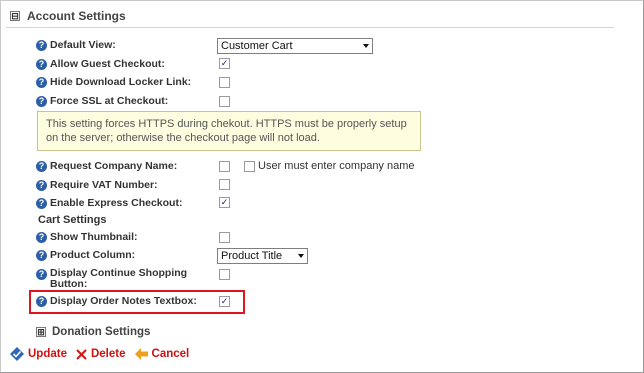 The width and height of the screenshot is (644, 373). What do you see at coordinates (224, 202) in the screenshot?
I see `enable-express-checkbox: ✓` at bounding box center [224, 202].